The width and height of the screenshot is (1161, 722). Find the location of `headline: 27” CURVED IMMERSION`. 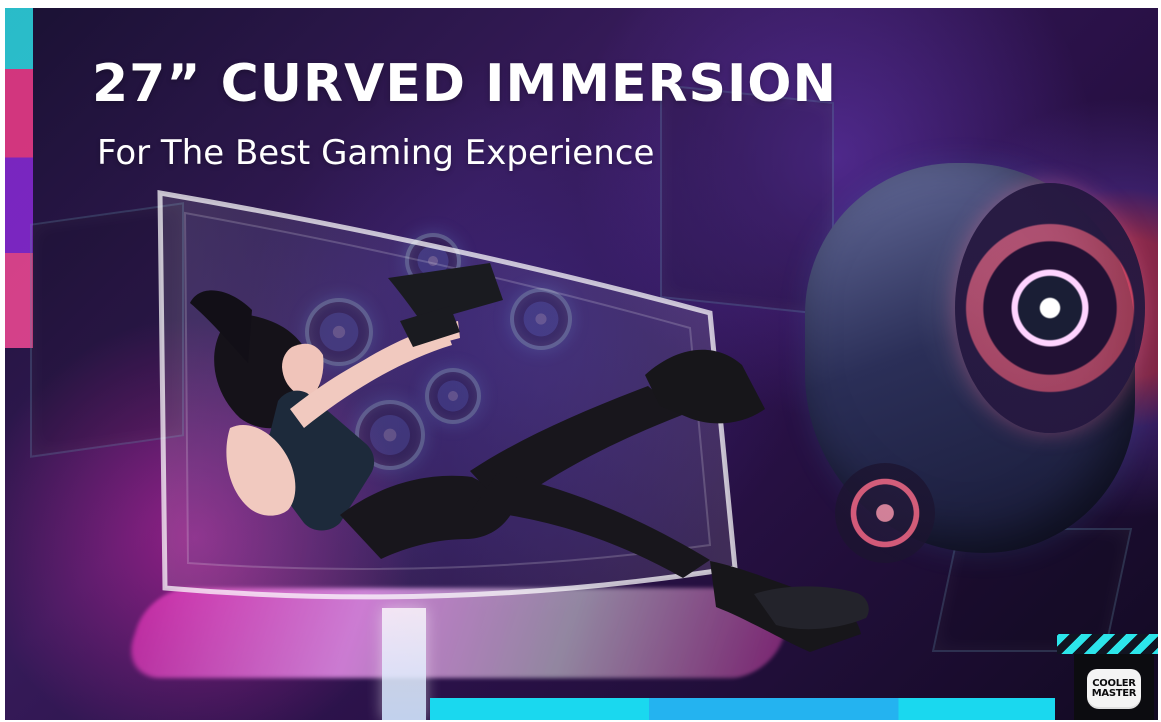

headline: 27” CURVED IMMERSION is located at coordinates (465, 84).